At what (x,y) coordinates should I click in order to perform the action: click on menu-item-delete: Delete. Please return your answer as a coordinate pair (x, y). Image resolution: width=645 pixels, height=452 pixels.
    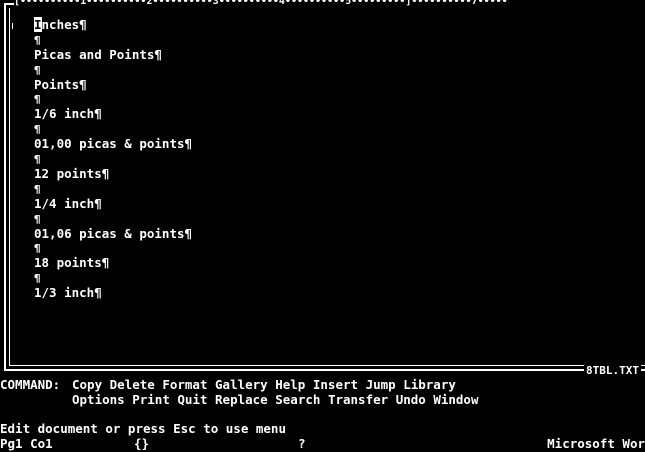
    Looking at the image, I should click on (132, 384).